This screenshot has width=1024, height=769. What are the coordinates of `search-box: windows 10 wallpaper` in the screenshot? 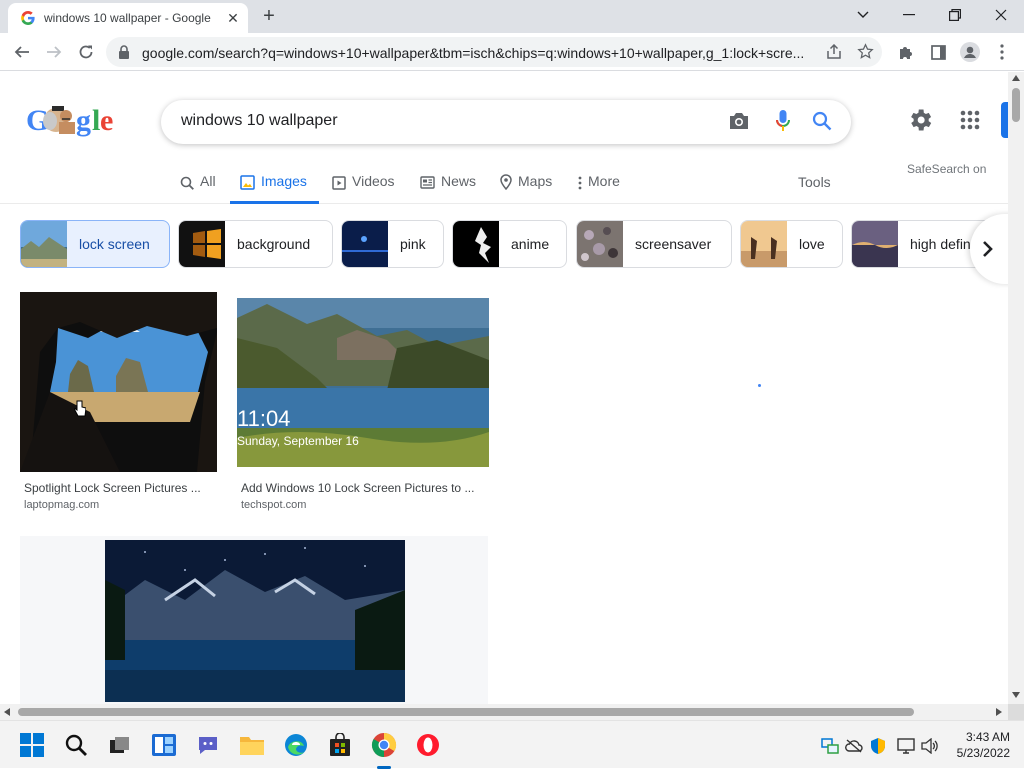 It's located at (506, 122).